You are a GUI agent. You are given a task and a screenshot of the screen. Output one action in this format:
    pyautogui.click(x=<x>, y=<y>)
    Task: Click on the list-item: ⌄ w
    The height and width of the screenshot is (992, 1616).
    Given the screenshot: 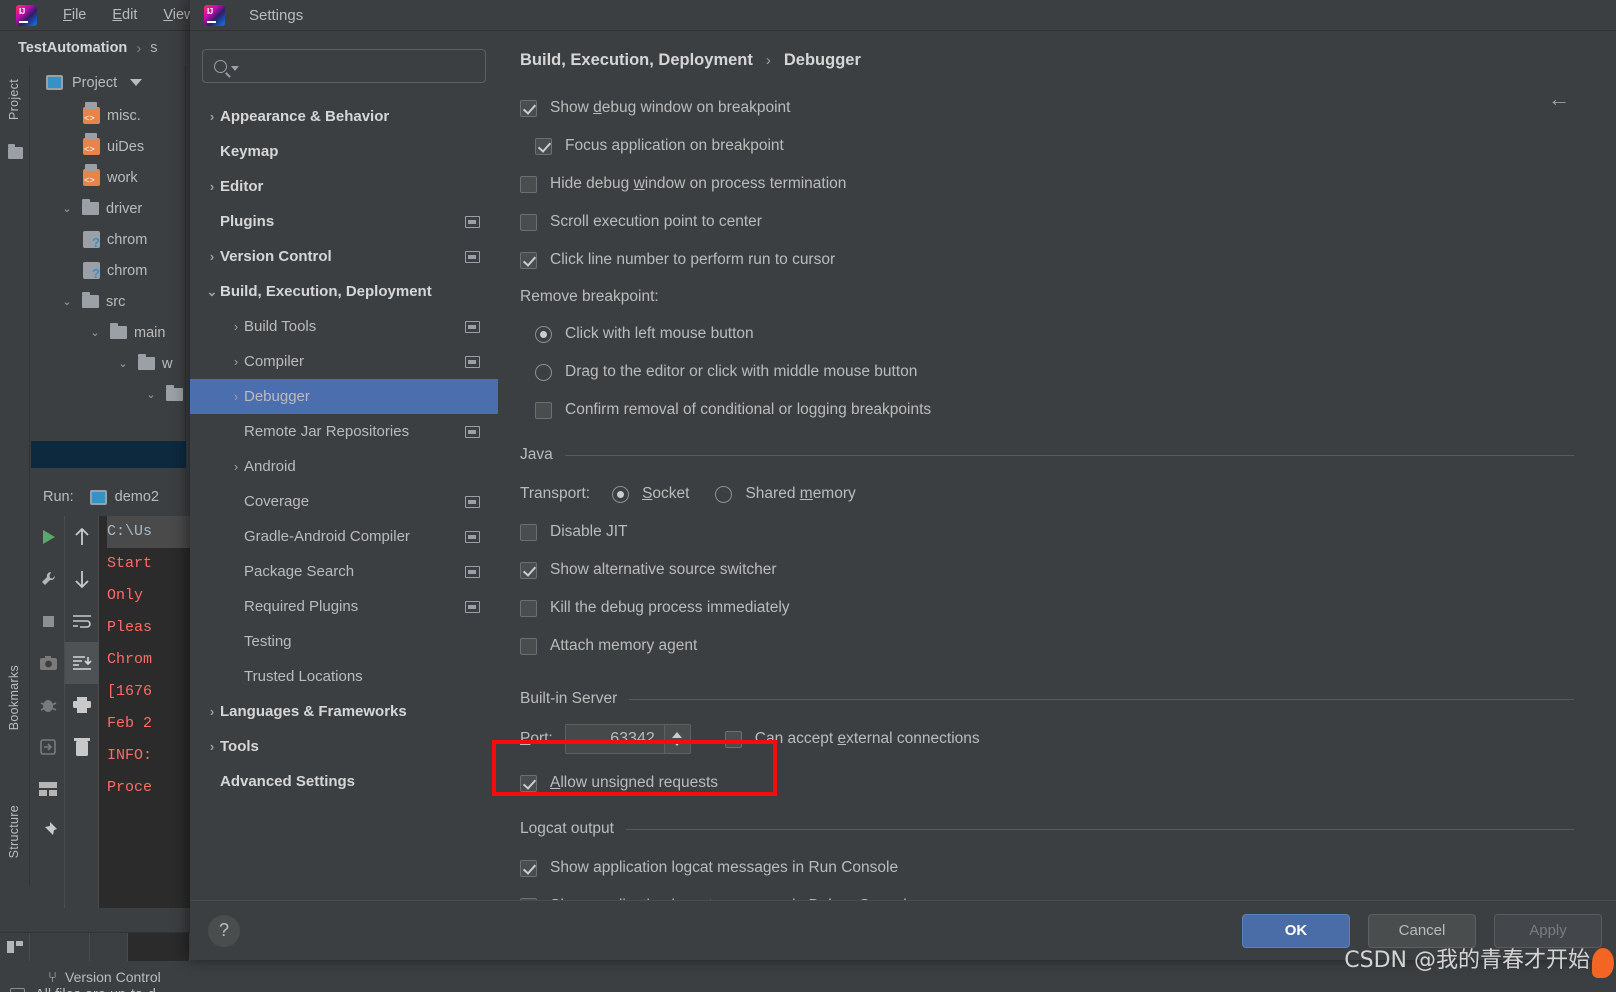 What is the action you would take?
    pyautogui.click(x=108, y=363)
    